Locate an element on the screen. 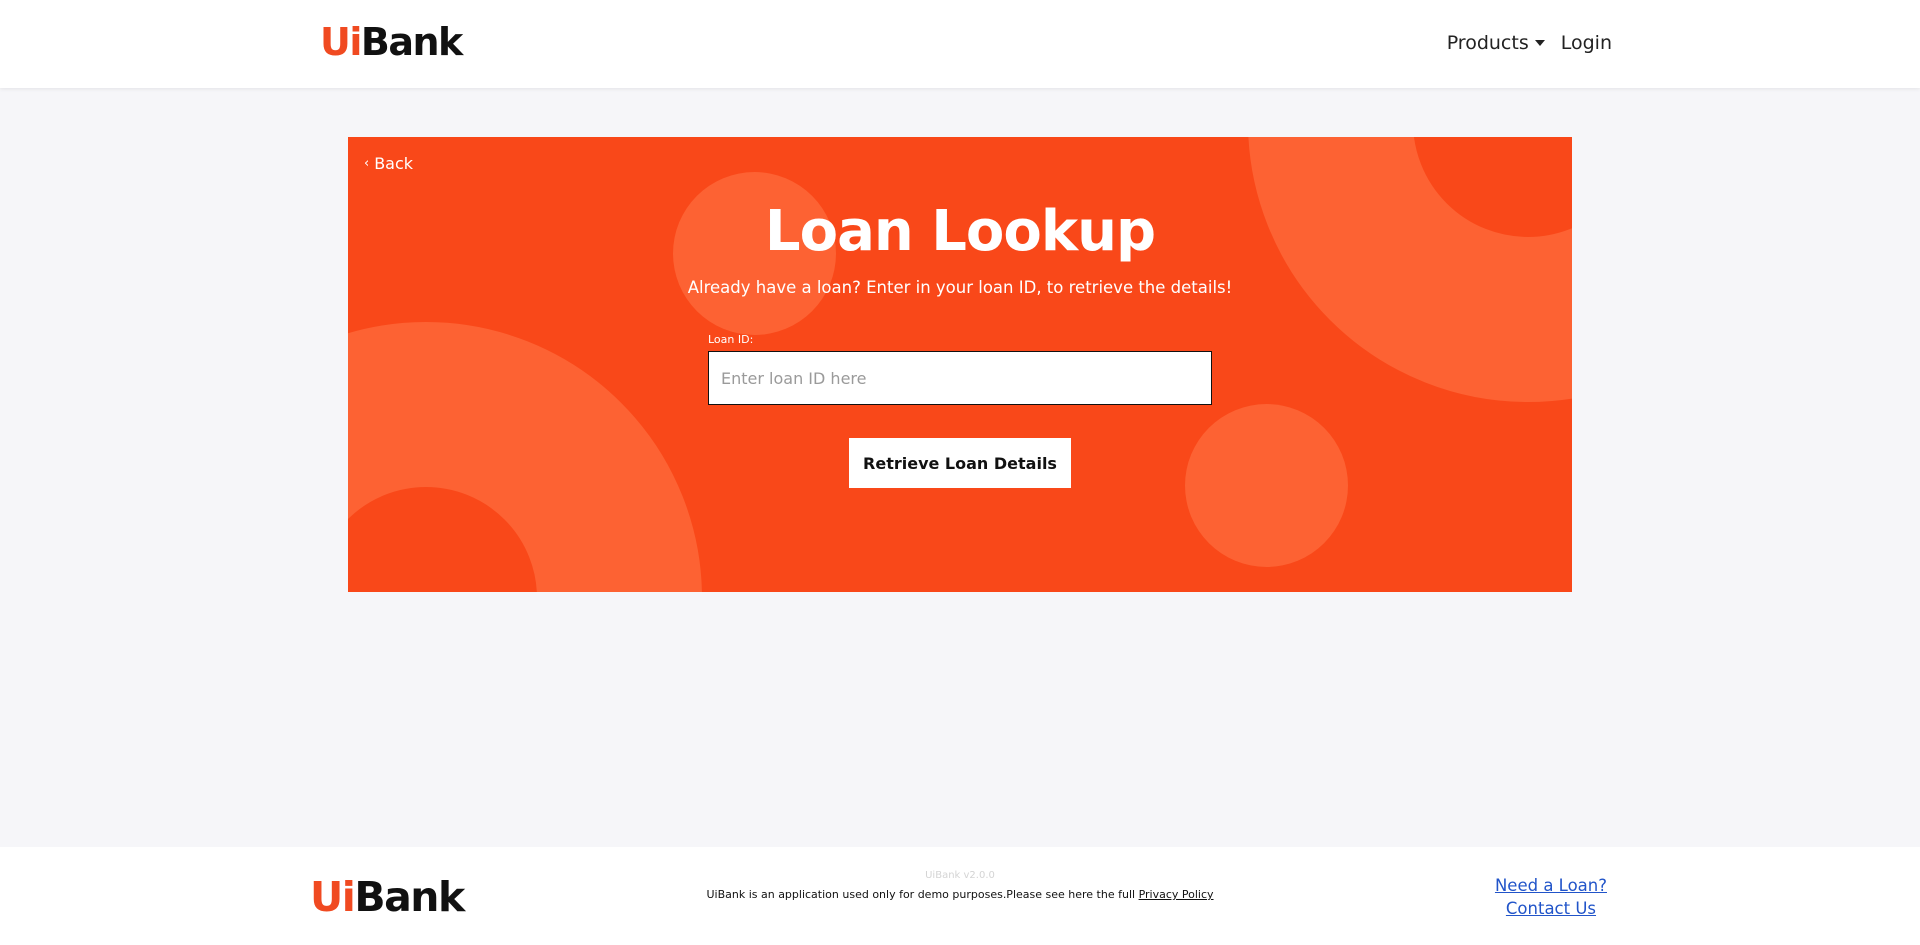 The image size is (1920, 945). page-title: Loan Lookup is located at coordinates (960, 231).